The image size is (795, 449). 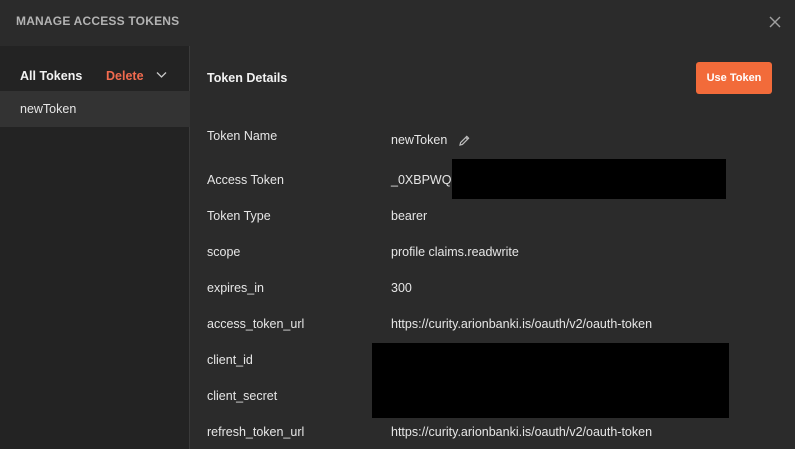 I want to click on client-secret-label: client_secret, so click(x=242, y=396).